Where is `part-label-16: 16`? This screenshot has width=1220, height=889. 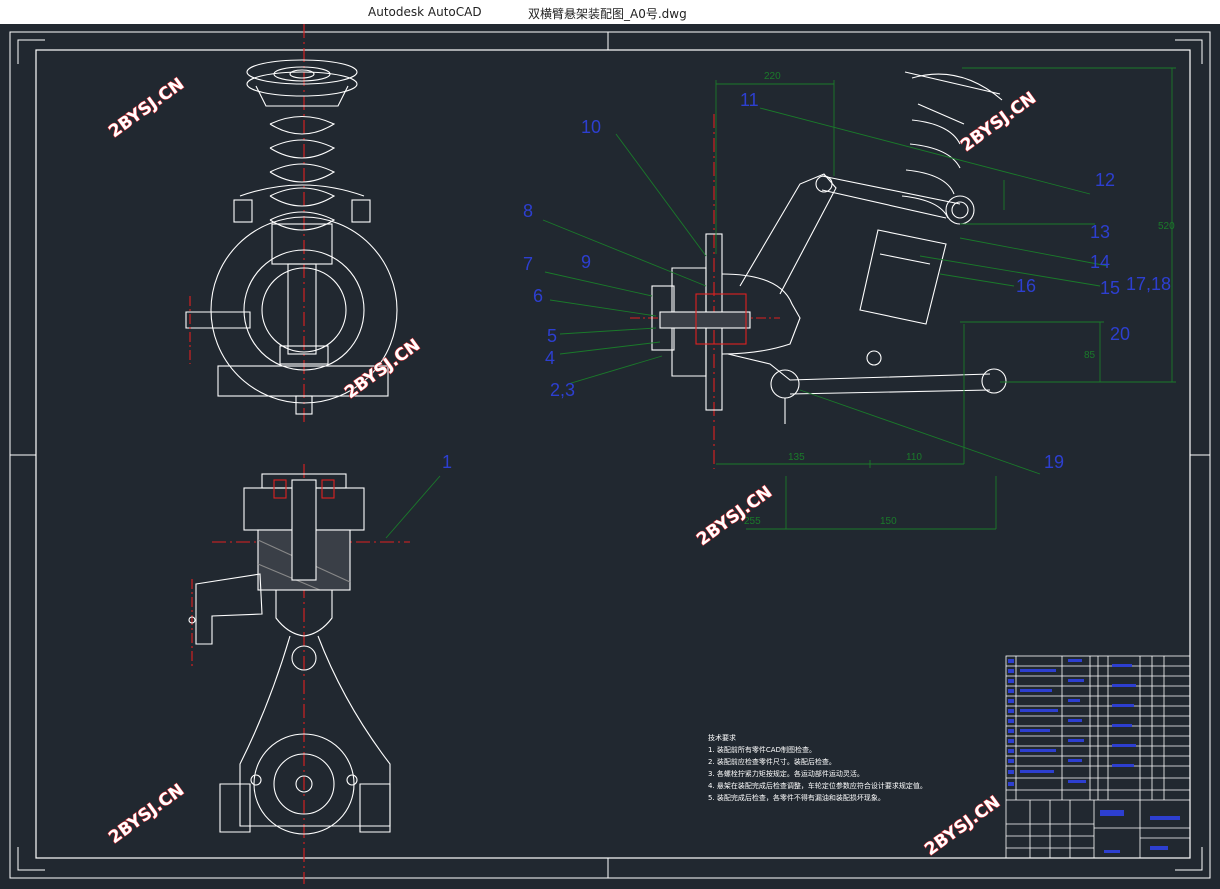 part-label-16: 16 is located at coordinates (1026, 286).